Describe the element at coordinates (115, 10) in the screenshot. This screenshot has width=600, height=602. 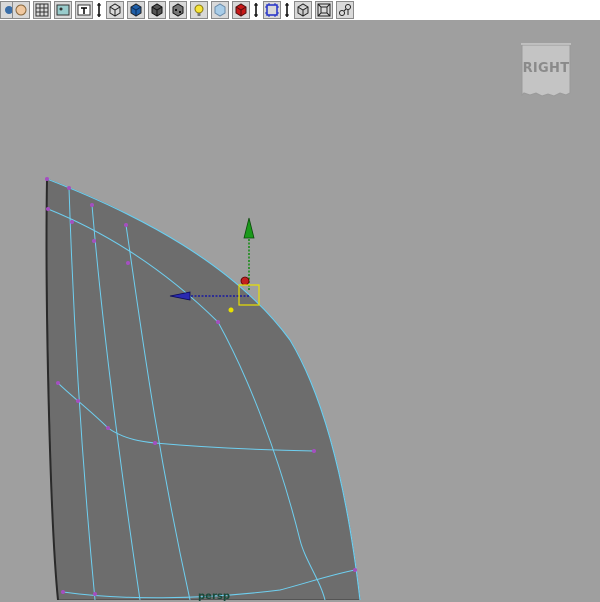
I see `wireframe-cube-icon` at that location.